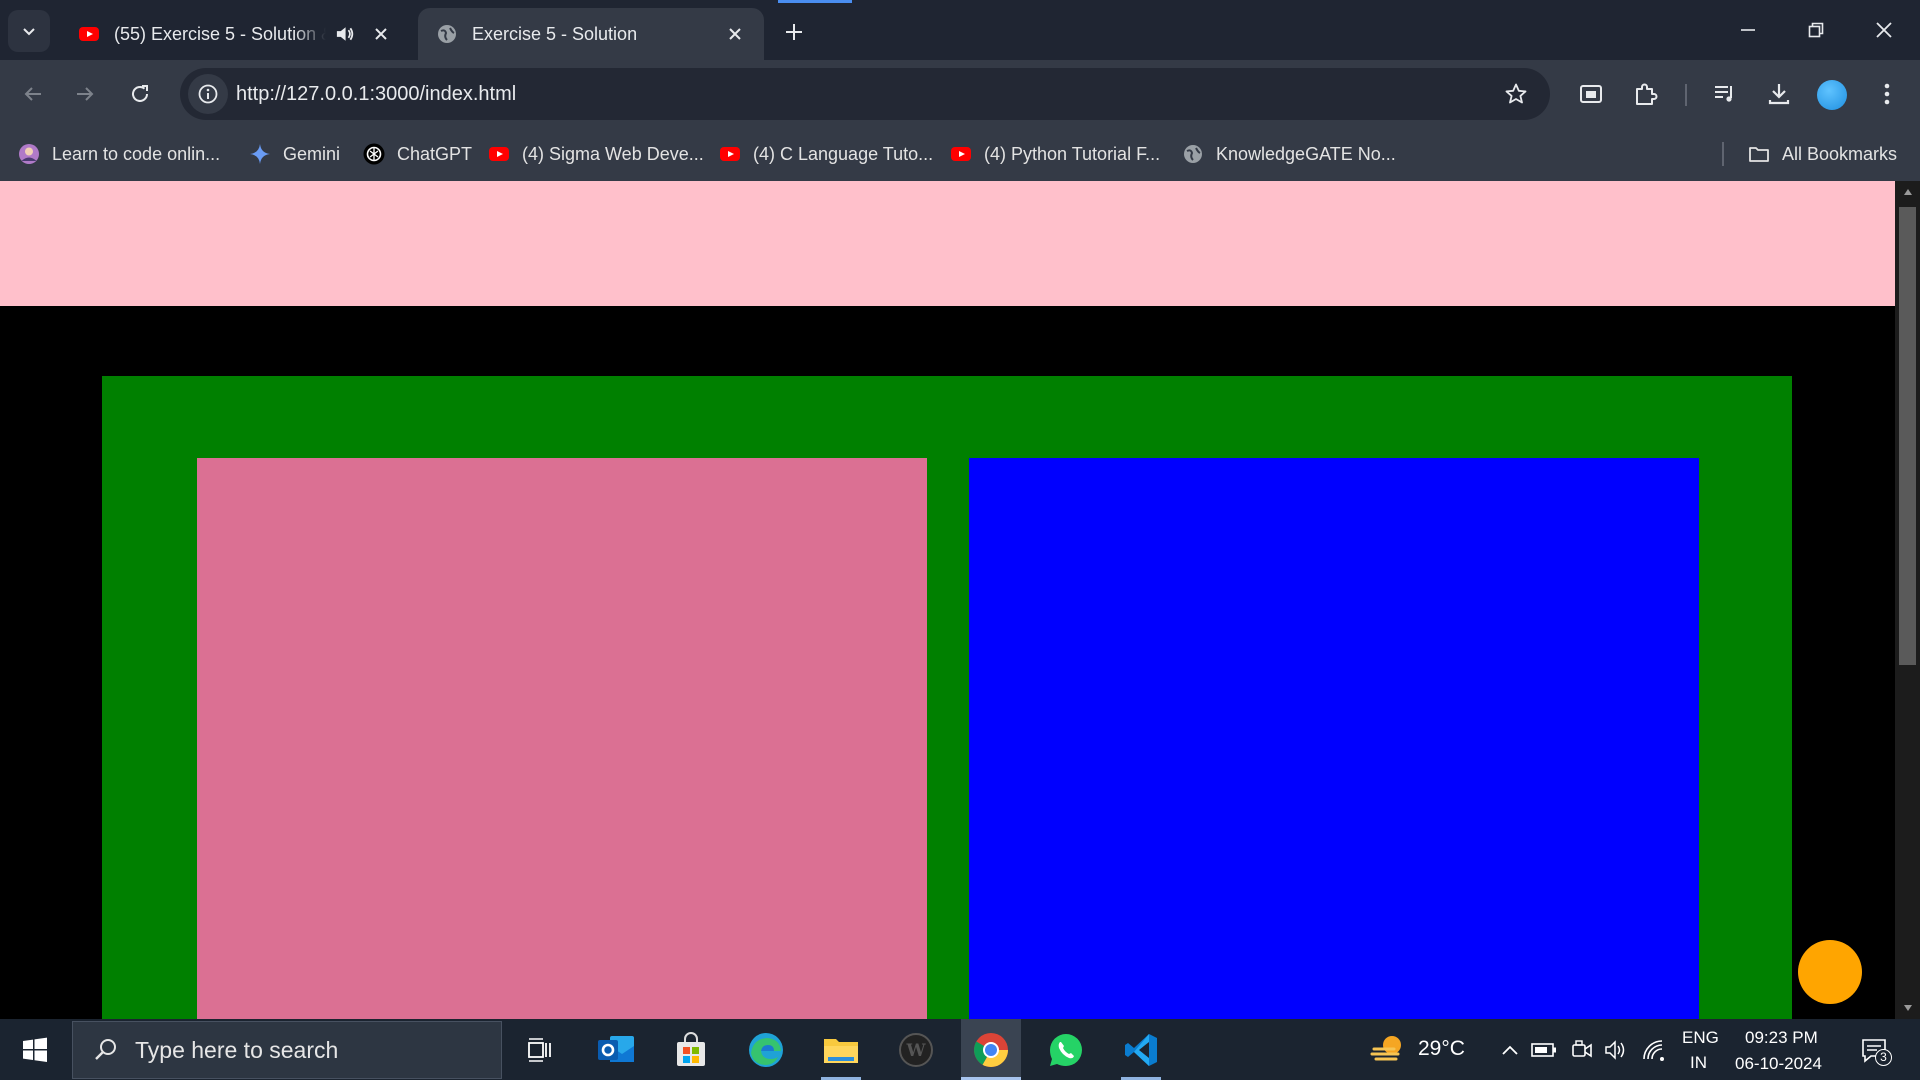  Describe the element at coordinates (435, 153) in the screenshot. I see `bookmark-label: ChatGPT` at that location.